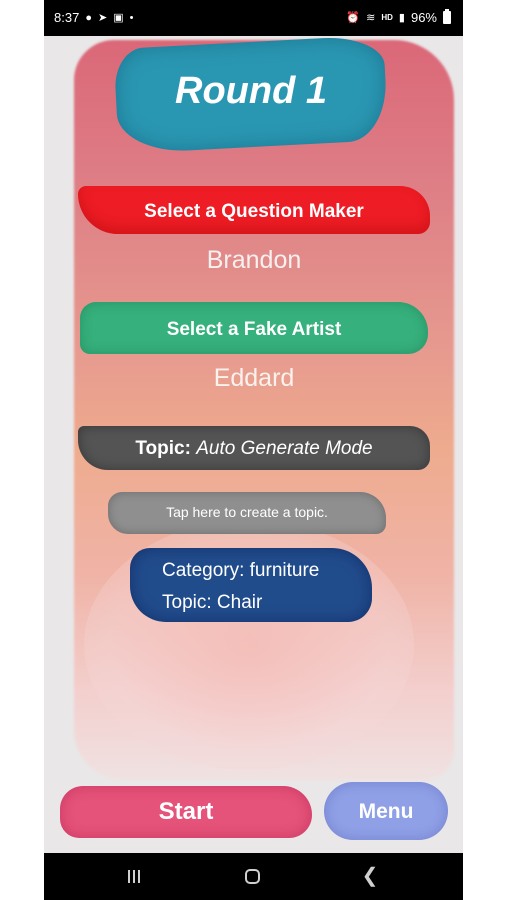 The image size is (506, 900). I want to click on back-button: ❮, so click(370, 876).